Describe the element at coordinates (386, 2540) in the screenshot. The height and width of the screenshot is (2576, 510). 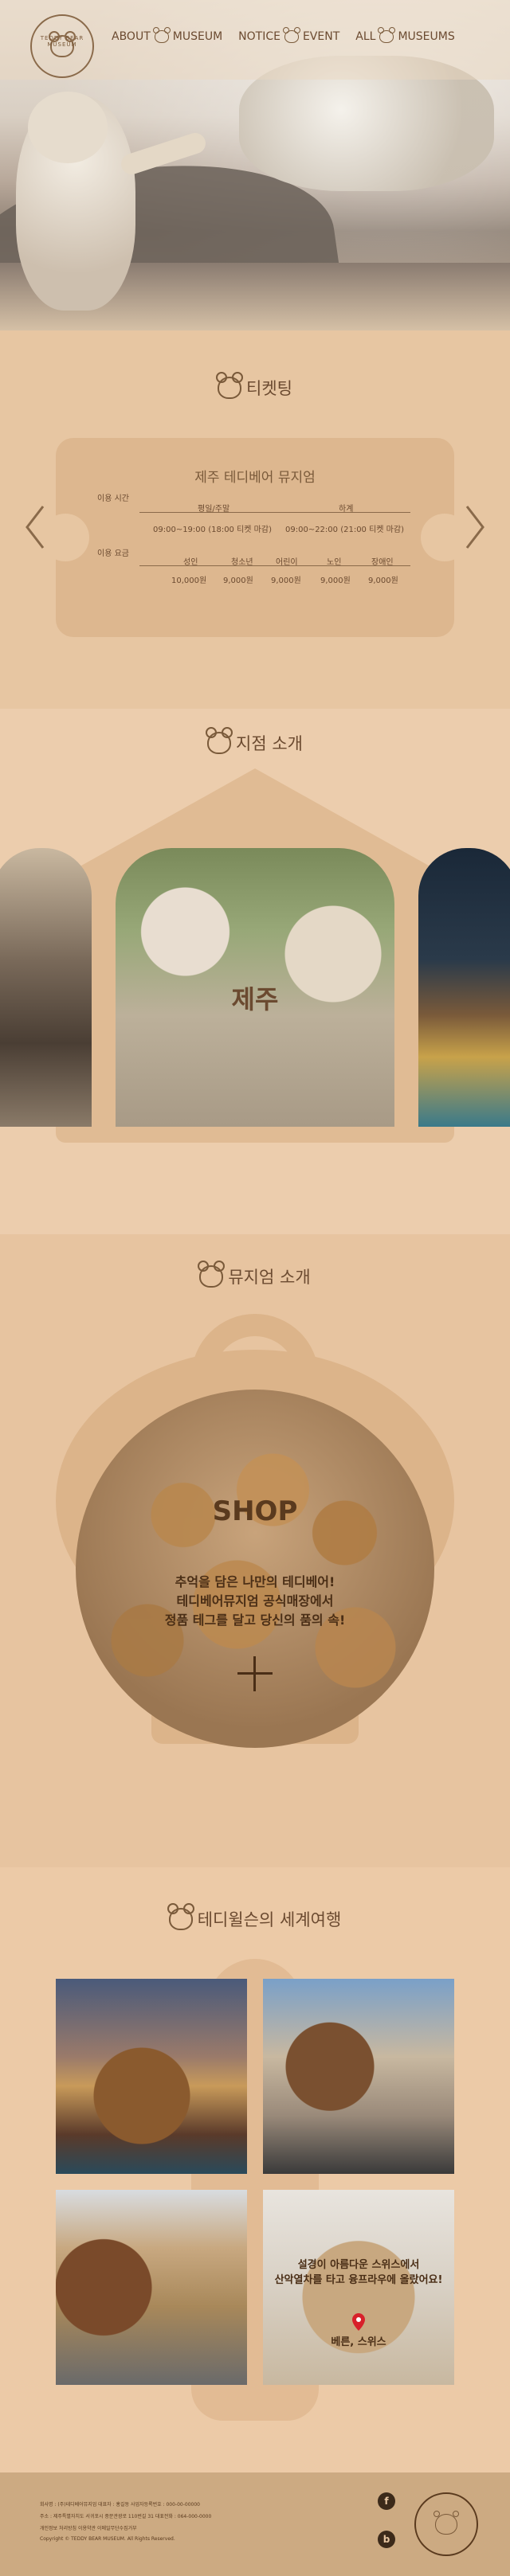
I see `blog-icon: b` at that location.